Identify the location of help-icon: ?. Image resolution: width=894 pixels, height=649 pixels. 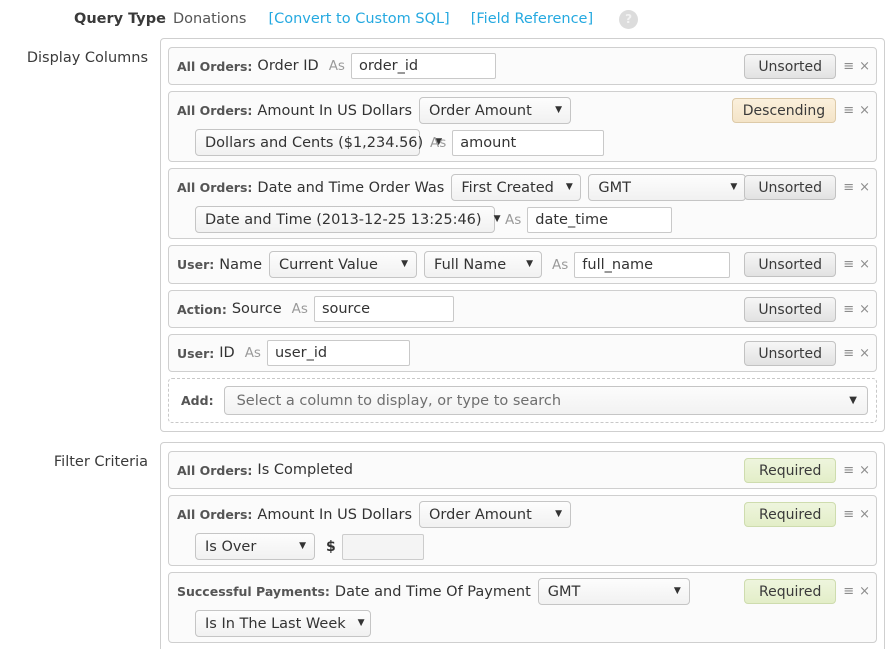
(629, 19).